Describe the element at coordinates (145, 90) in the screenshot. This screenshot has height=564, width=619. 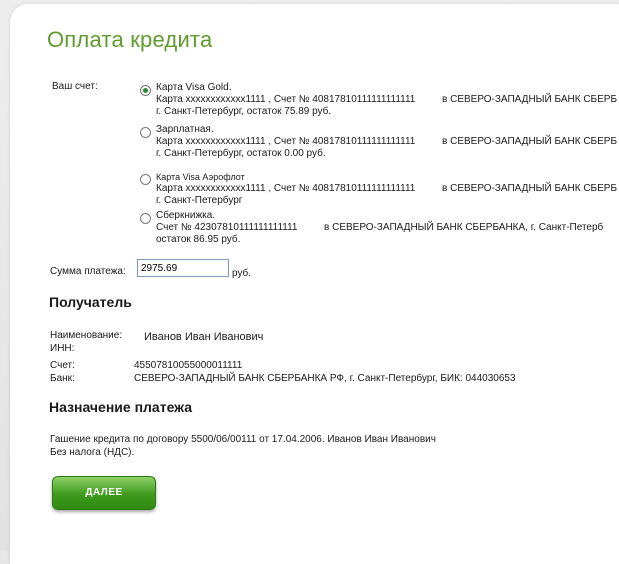
I see `radio-visa-gold` at that location.